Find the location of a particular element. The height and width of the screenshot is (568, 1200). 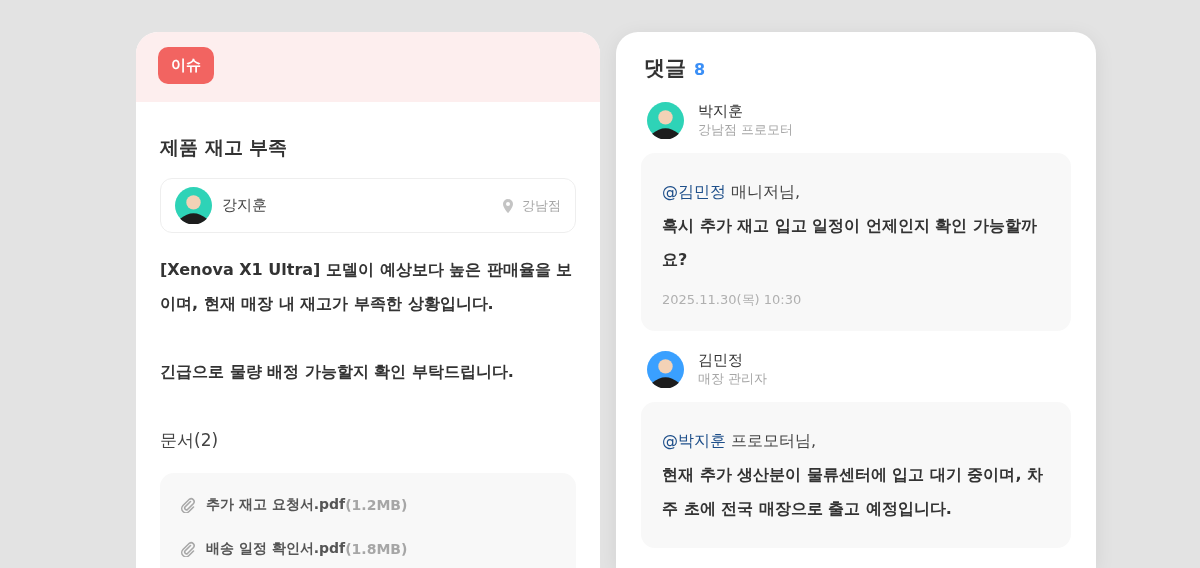

comment-time: 2025.11.30(목) 10:30 is located at coordinates (732, 300).